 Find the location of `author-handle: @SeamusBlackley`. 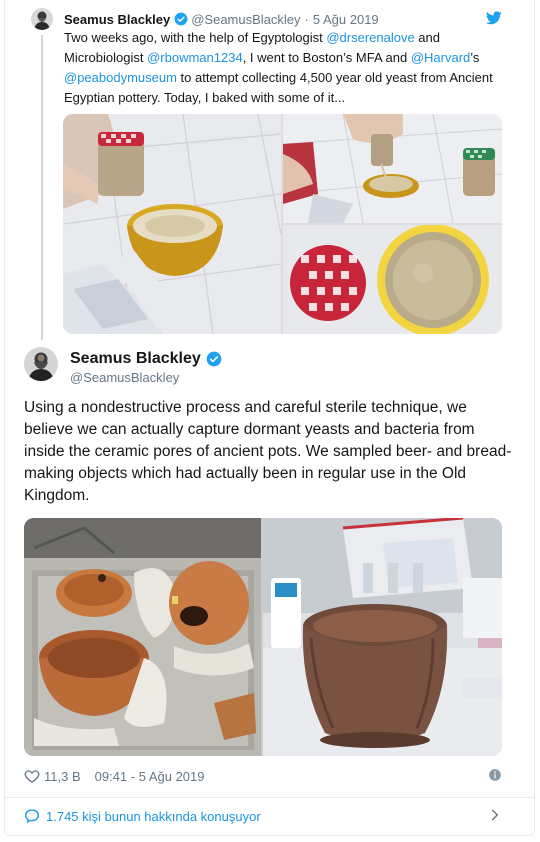

author-handle: @SeamusBlackley is located at coordinates (124, 377).